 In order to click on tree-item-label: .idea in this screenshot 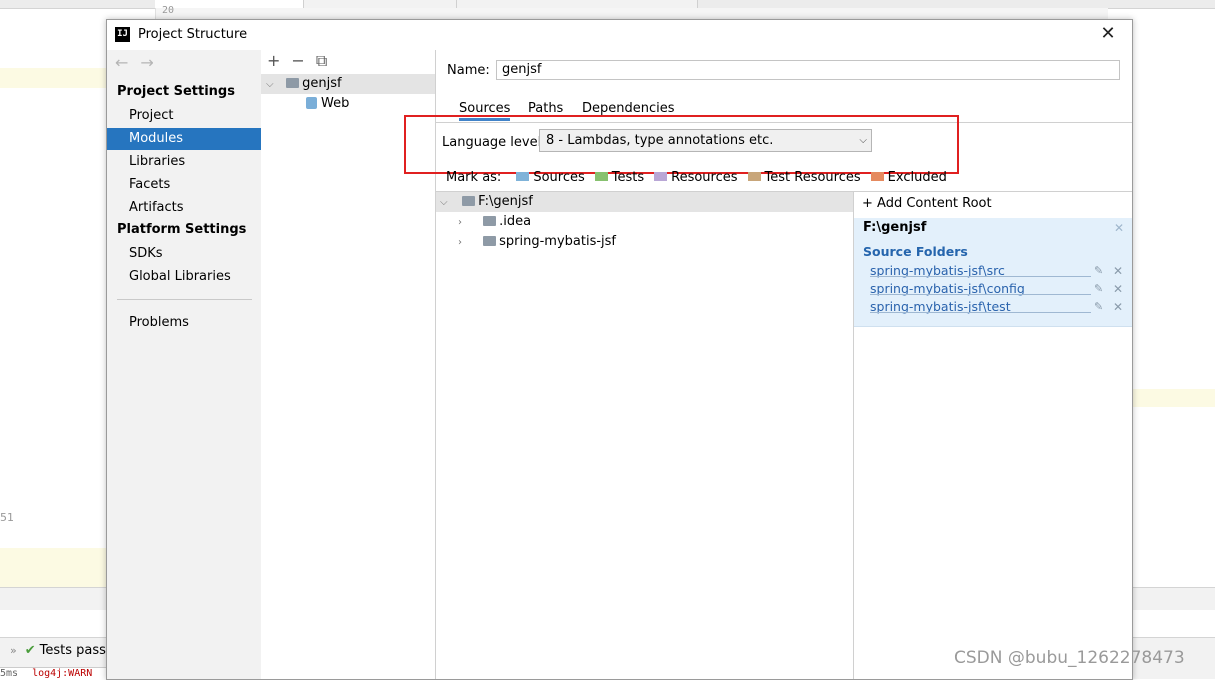, I will do `click(515, 221)`.